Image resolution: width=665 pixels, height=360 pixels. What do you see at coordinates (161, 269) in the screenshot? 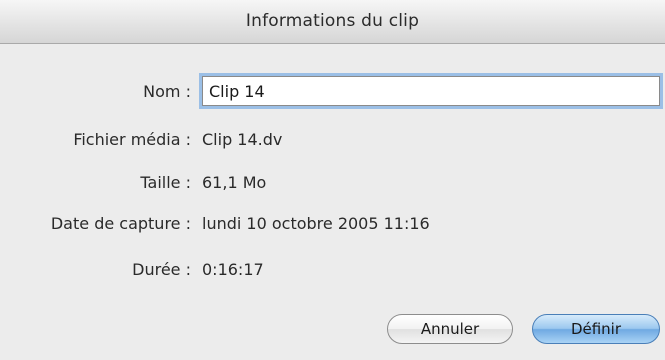
I see `duration-label: Durée :` at bounding box center [161, 269].